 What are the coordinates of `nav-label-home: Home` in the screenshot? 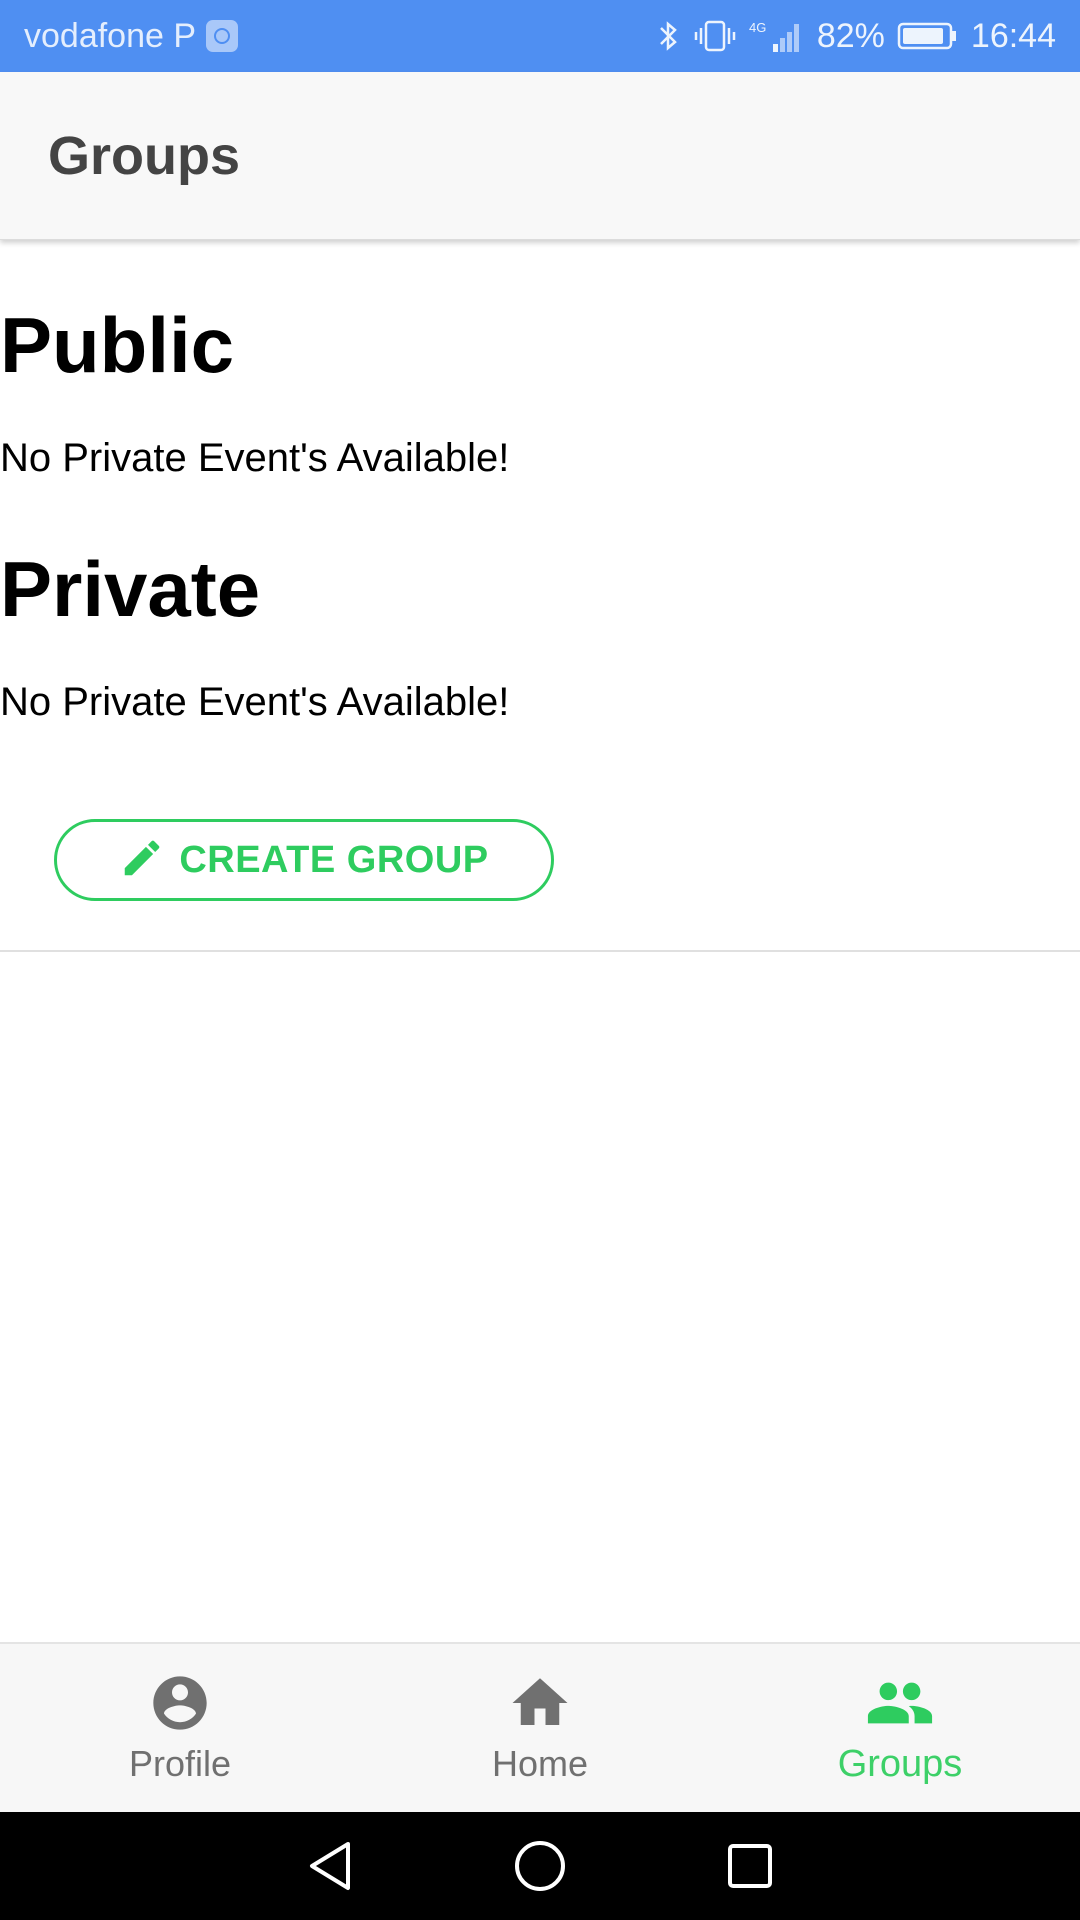 It's located at (540, 1763).